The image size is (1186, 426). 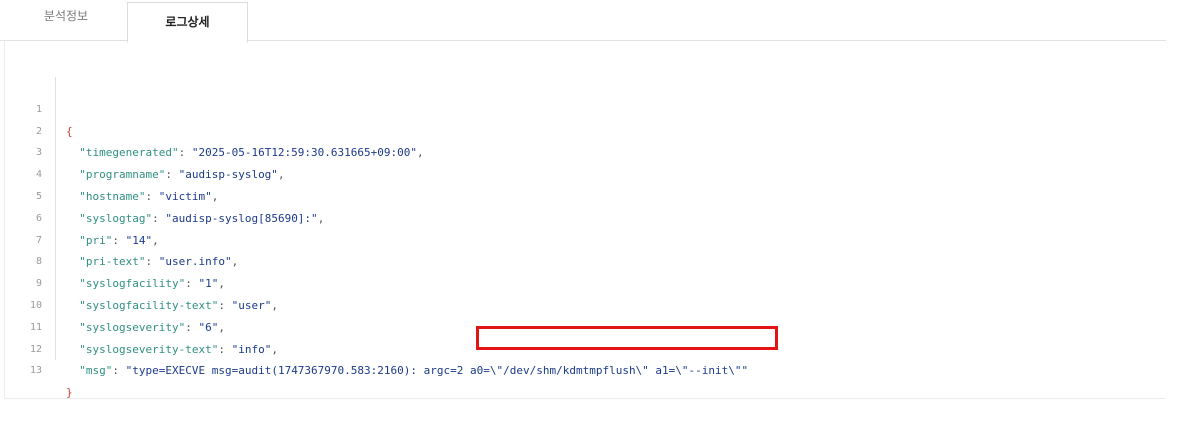 What do you see at coordinates (572, 325) in the screenshot?
I see `code-line: 11 "syslogseverity-text": "info",` at bounding box center [572, 325].